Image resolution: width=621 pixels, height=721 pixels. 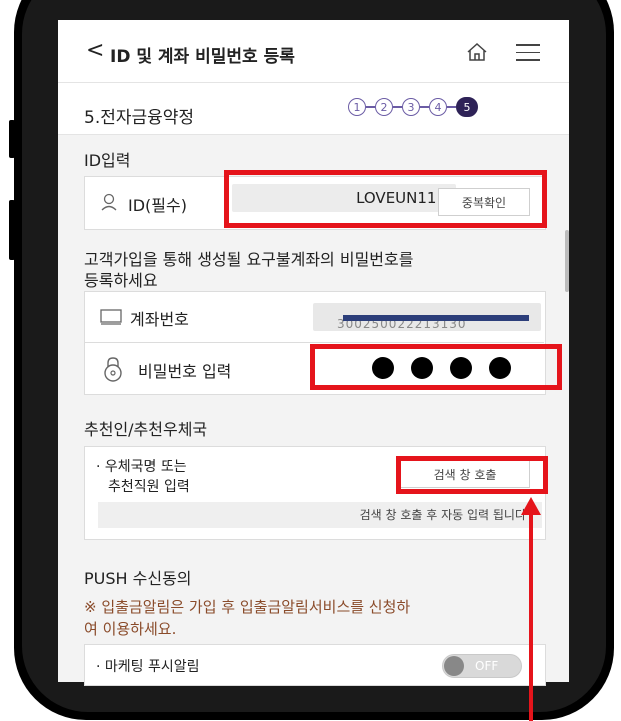 What do you see at coordinates (472, 475) in the screenshot?
I see `annotation-box-search` at bounding box center [472, 475].